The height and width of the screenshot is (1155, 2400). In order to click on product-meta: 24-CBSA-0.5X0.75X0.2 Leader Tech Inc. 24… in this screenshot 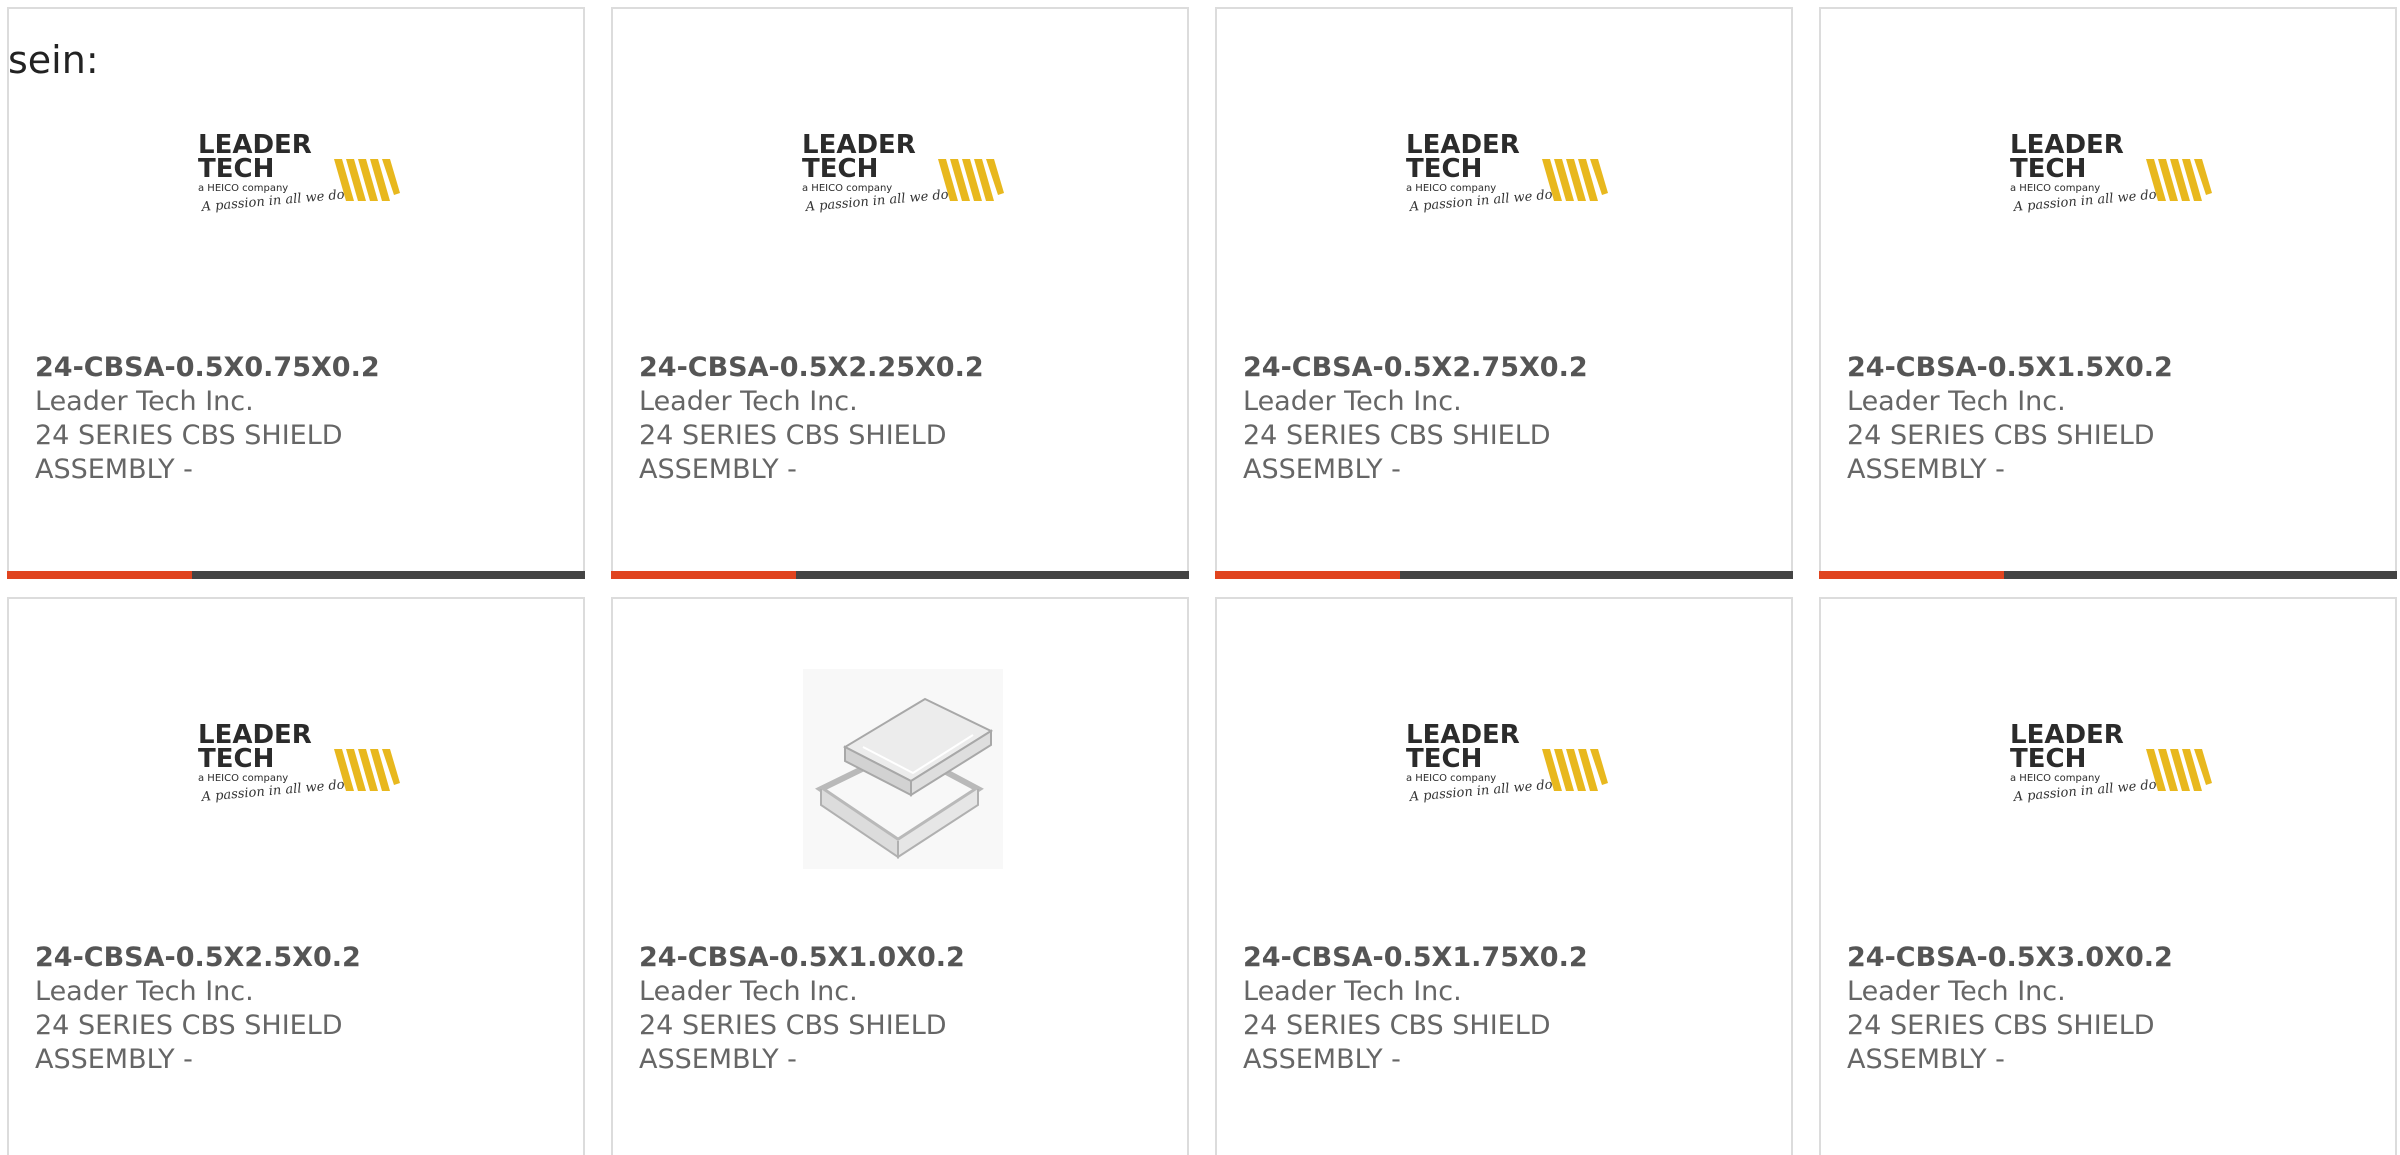, I will do `click(275, 419)`.